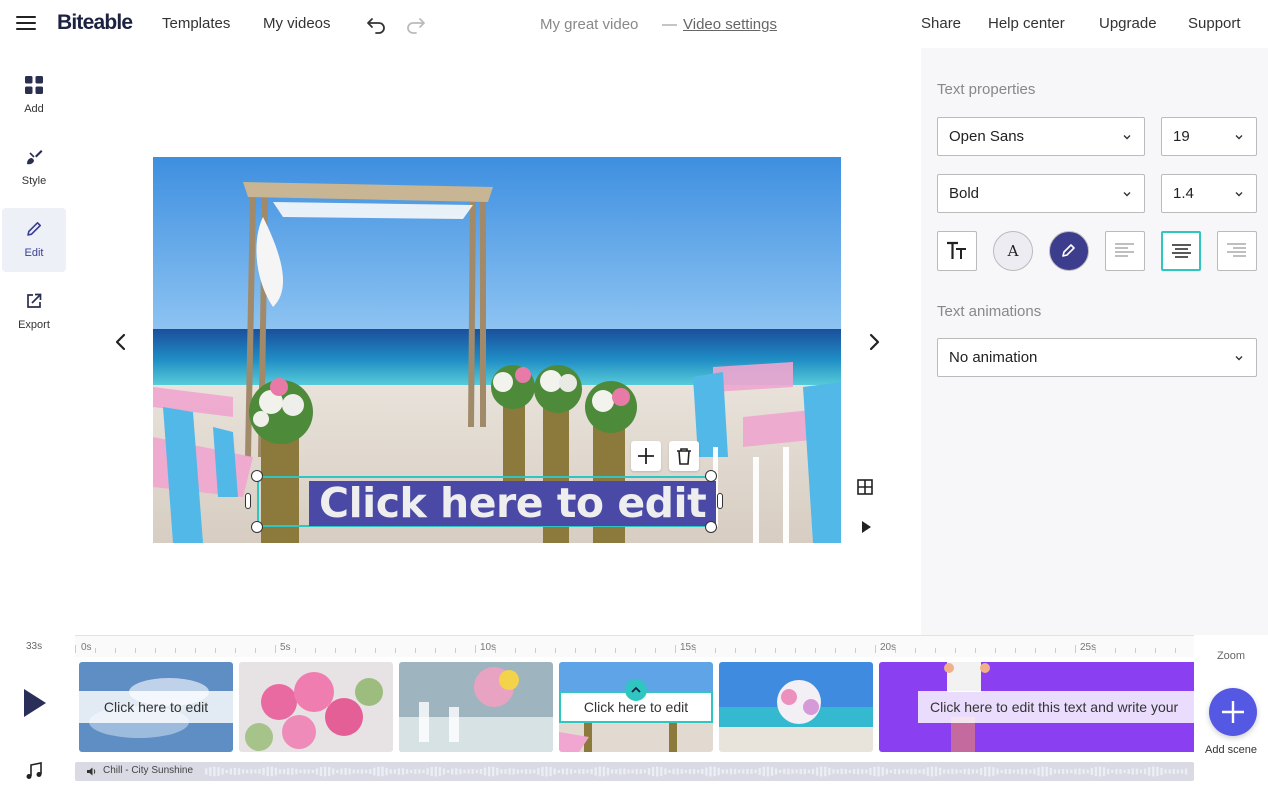  Describe the element at coordinates (1209, 193) in the screenshot. I see `line-height-select: 1.4` at that location.